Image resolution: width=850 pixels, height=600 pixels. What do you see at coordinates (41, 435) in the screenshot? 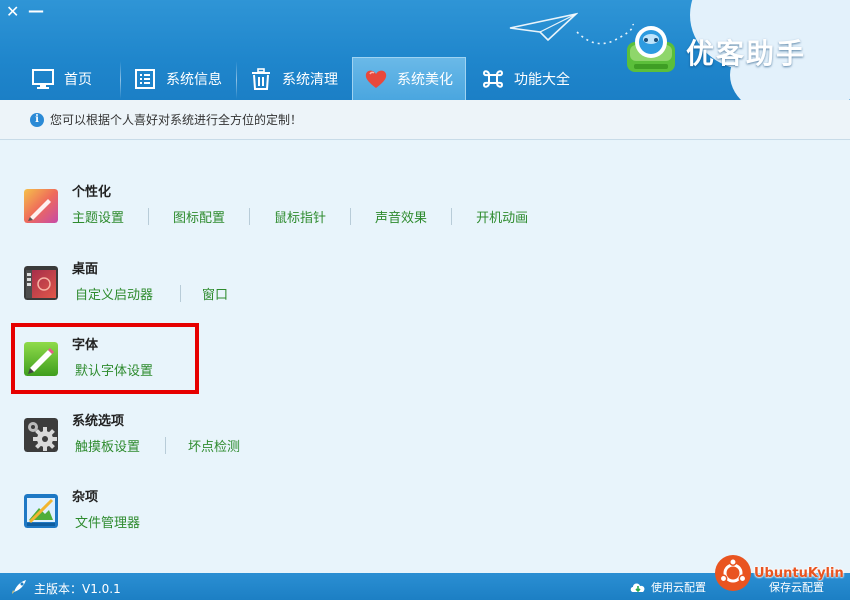
I see `gears-icon` at bounding box center [41, 435].